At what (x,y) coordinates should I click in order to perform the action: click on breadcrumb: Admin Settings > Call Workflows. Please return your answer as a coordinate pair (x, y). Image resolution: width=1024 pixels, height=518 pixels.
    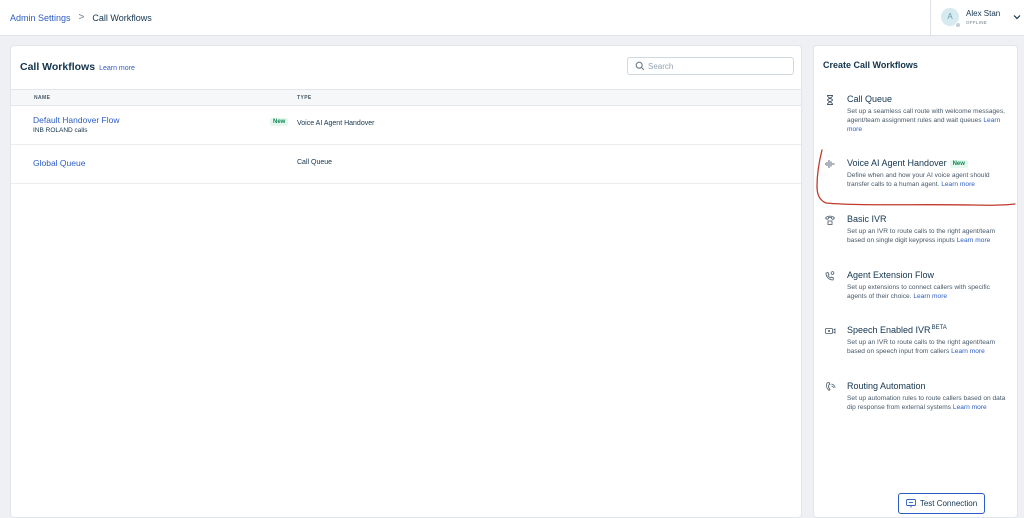
    Looking at the image, I should click on (81, 17).